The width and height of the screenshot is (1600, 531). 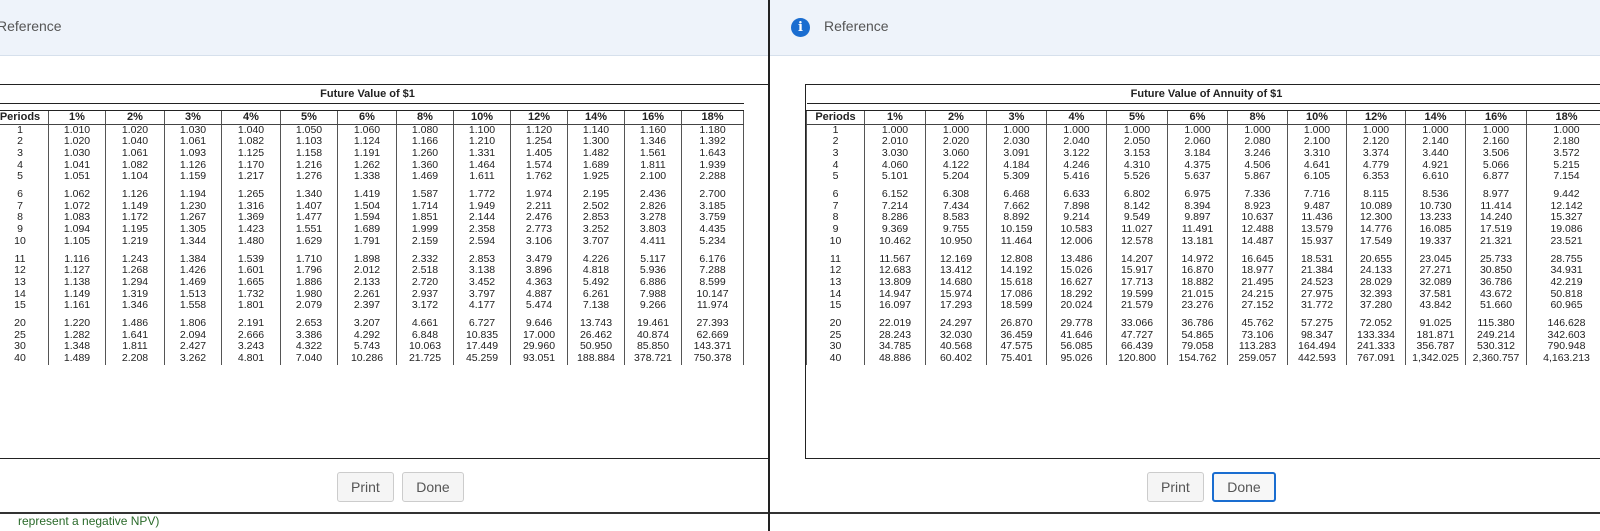 What do you see at coordinates (367, 359) in the screenshot?
I see `value-cell: 10.286` at bounding box center [367, 359].